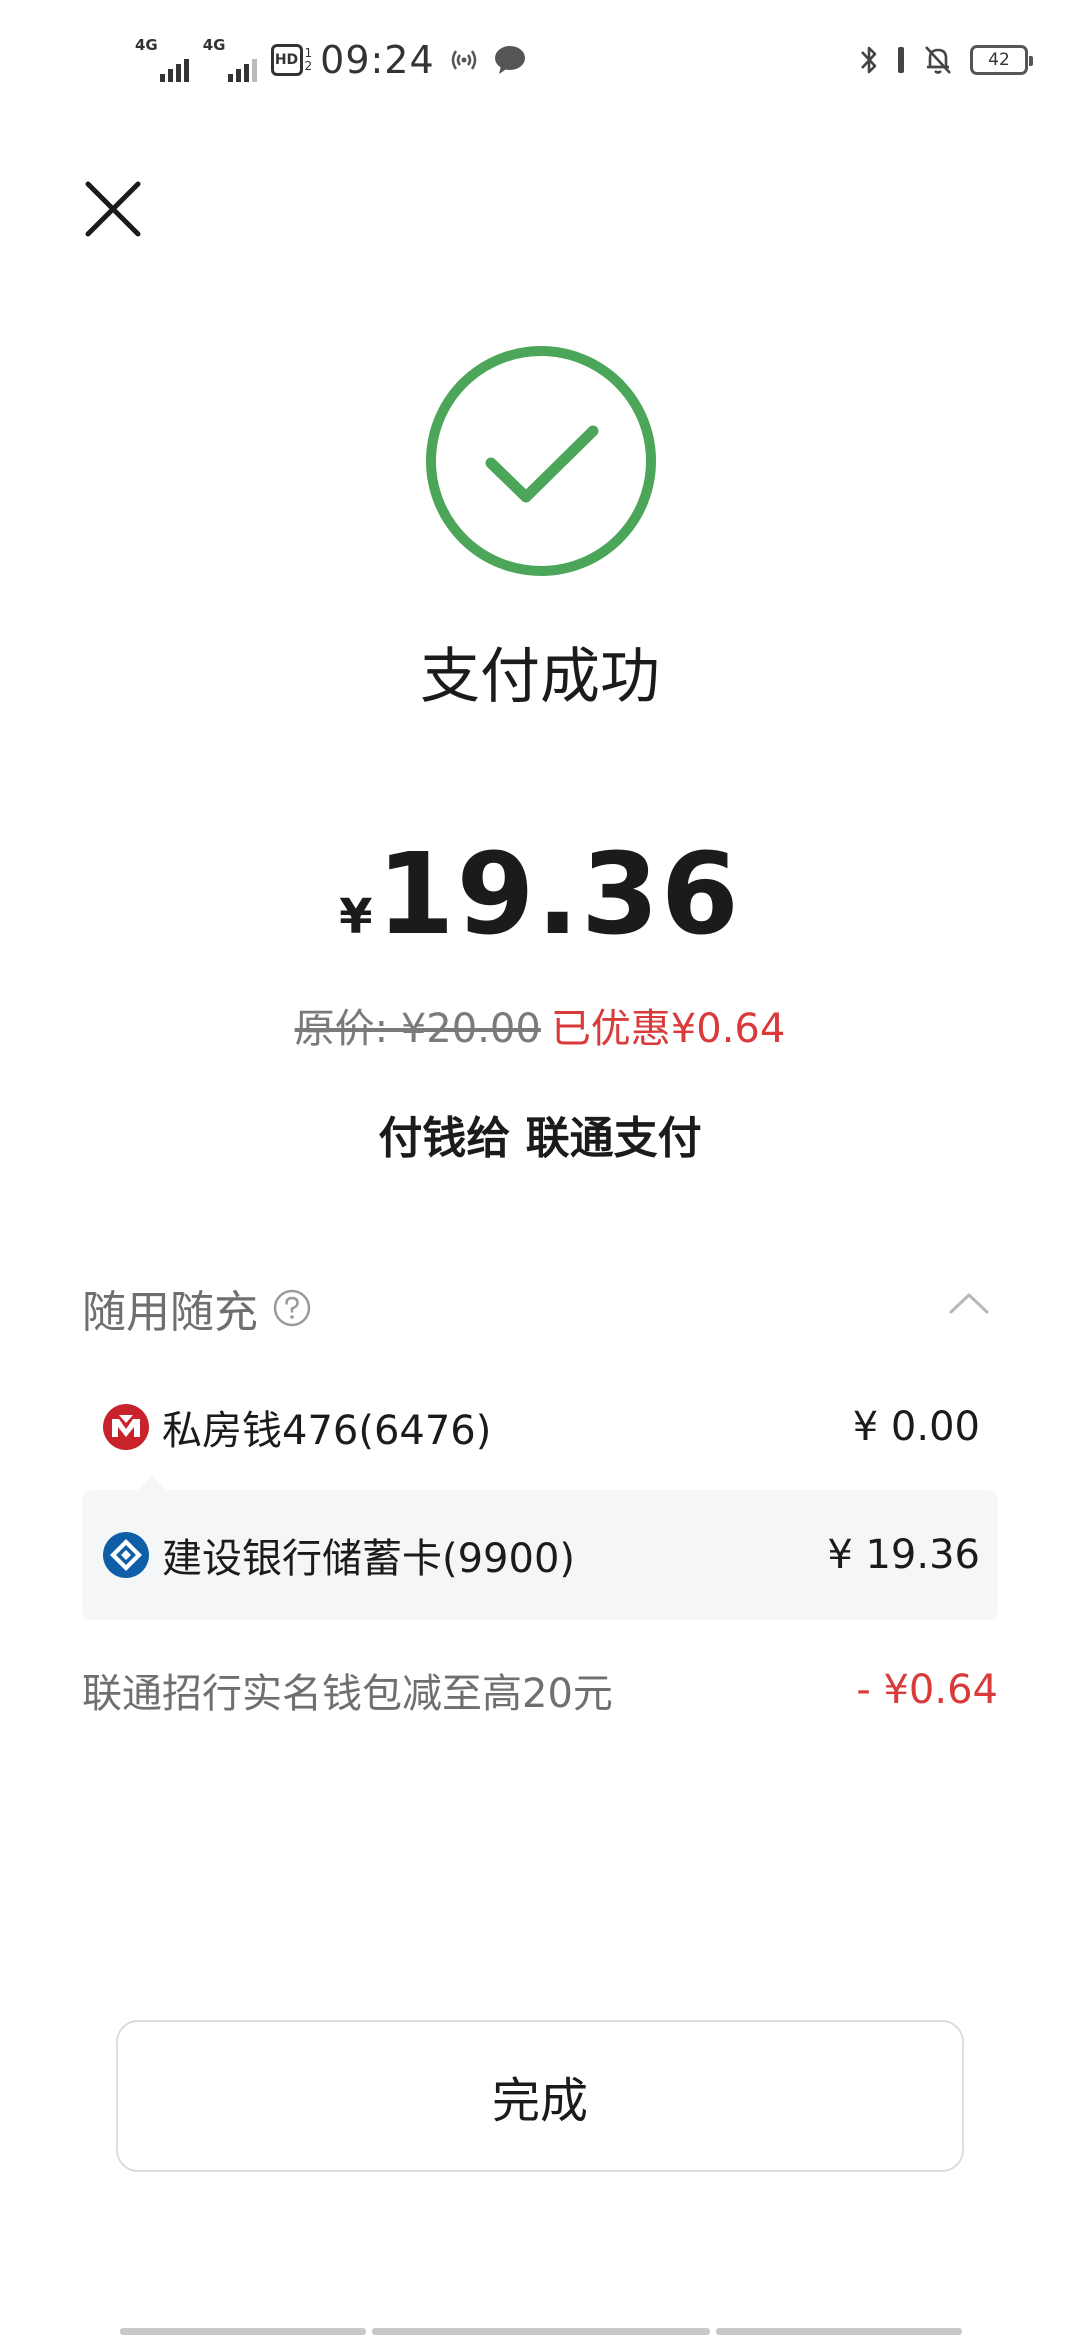 The width and height of the screenshot is (1080, 2340). I want to click on payment-method-amount: ¥ 0.00, so click(916, 1427).